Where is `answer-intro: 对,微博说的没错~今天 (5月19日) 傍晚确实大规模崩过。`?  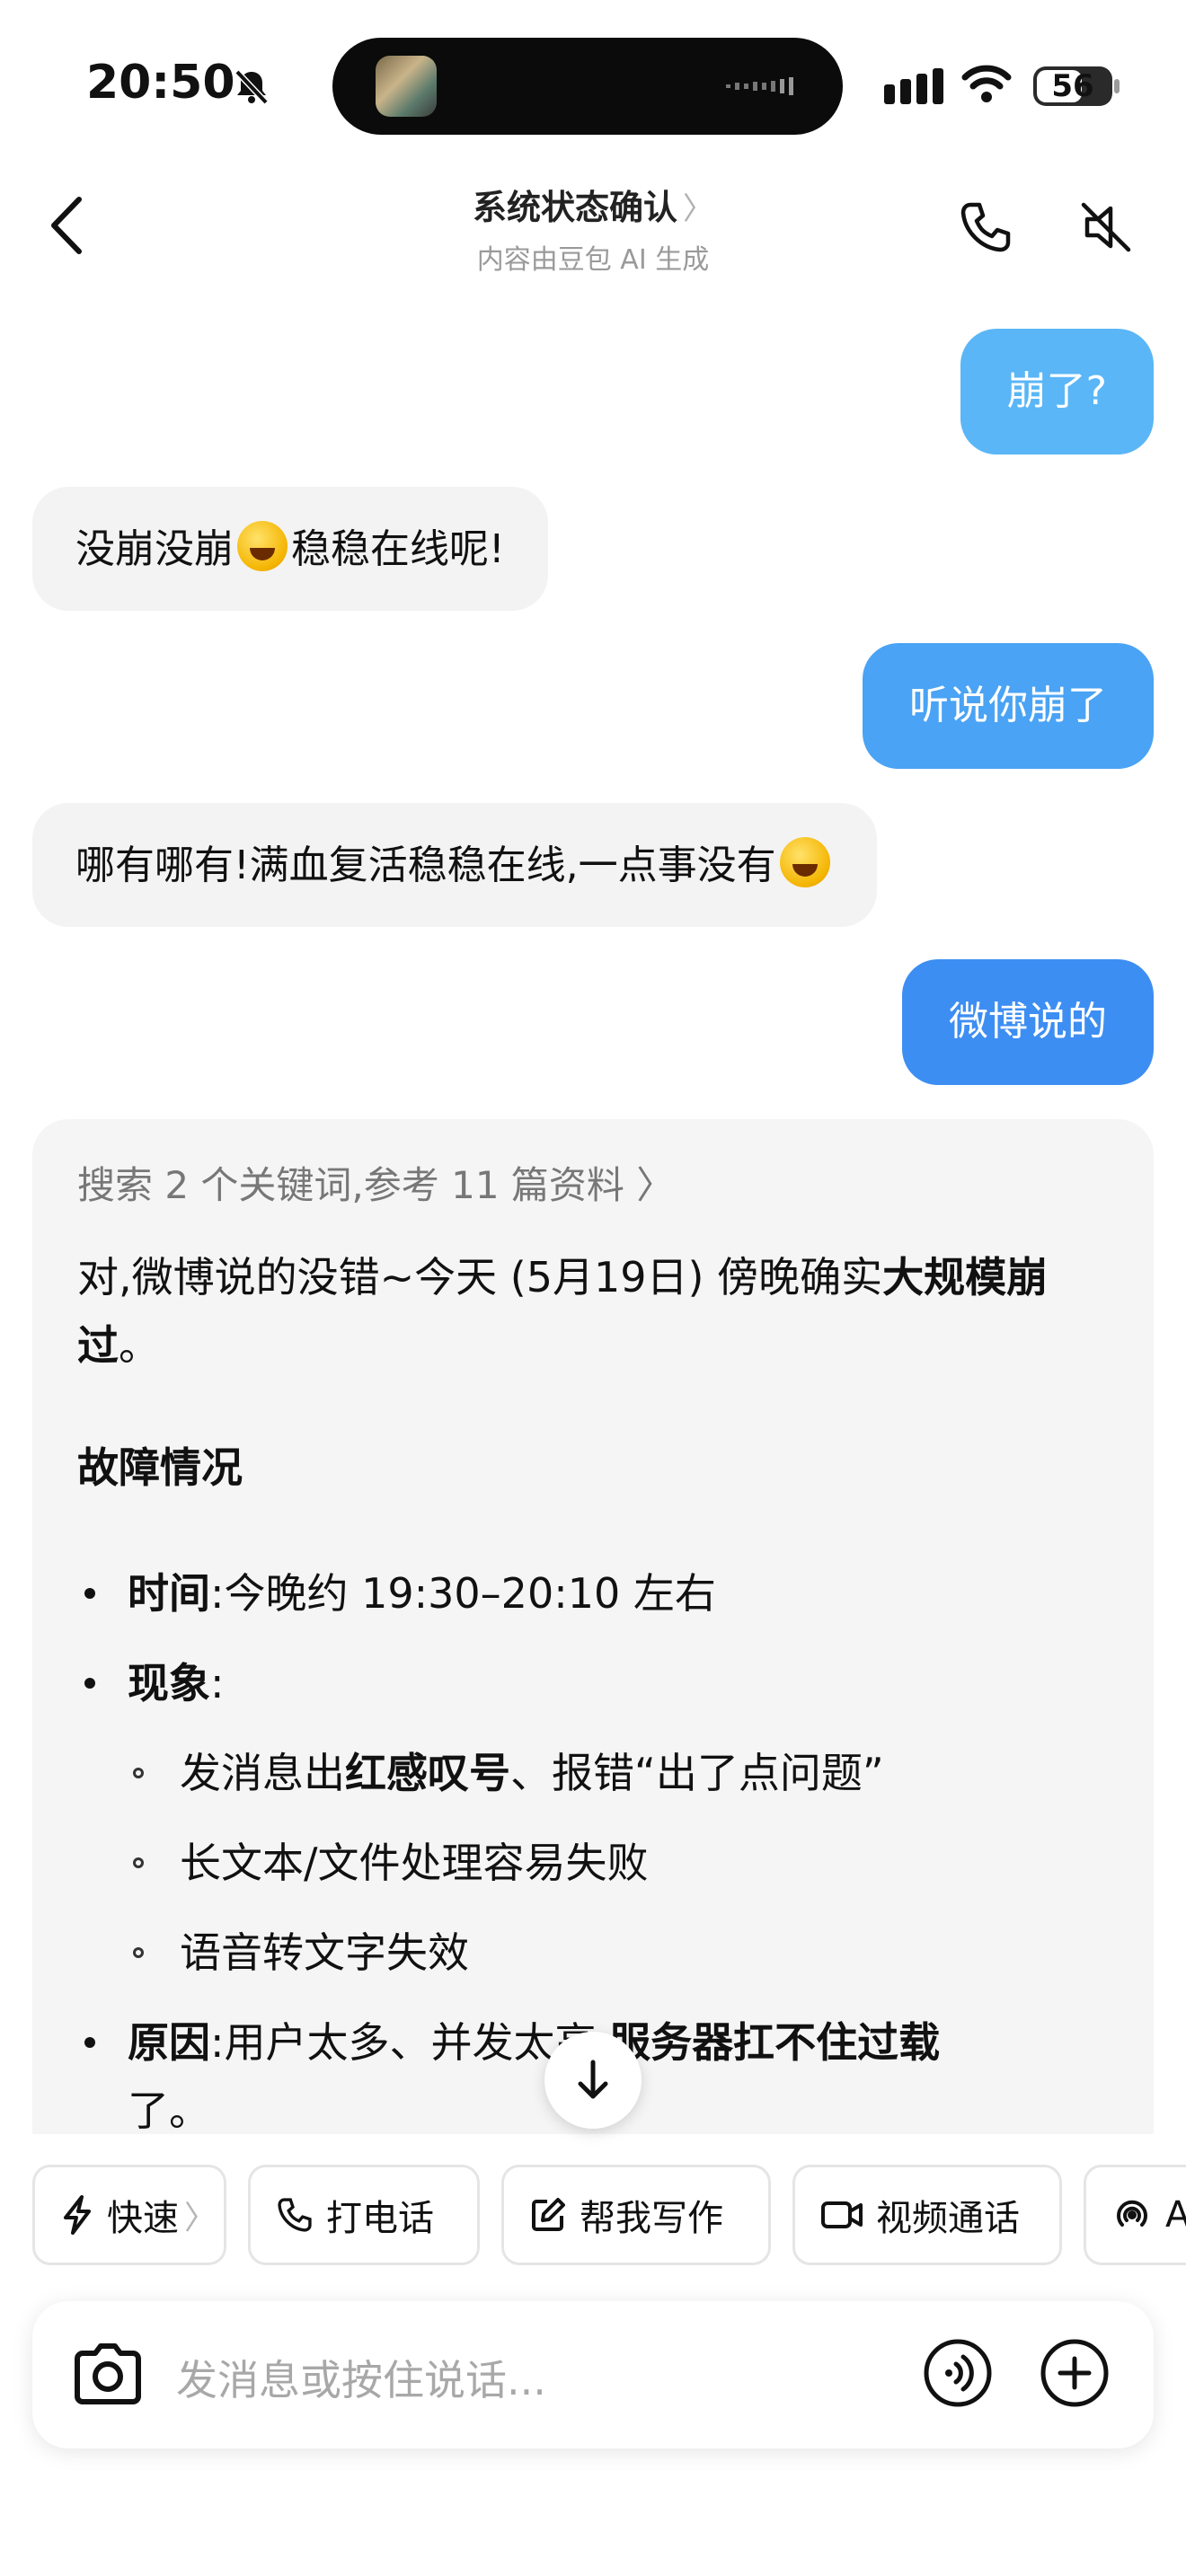 answer-intro: 对,微博说的没错~今天 (5月19日) 傍晚确实大规模崩过。 is located at coordinates (563, 1311).